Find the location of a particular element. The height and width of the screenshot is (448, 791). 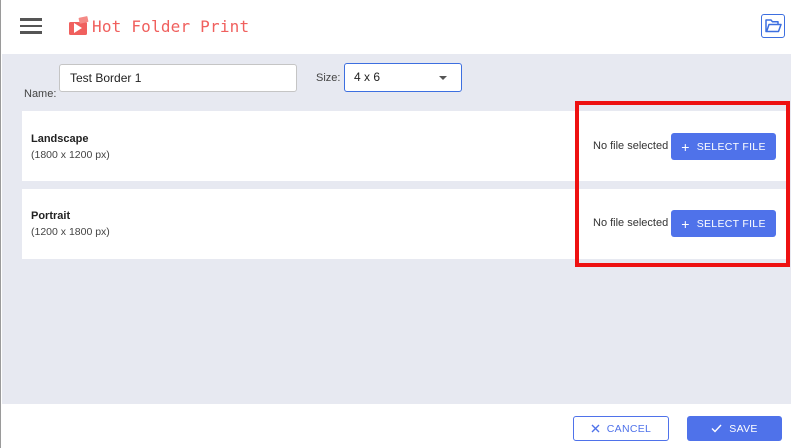

portrait-select-file-button: + SELECT FILE is located at coordinates (723, 223).